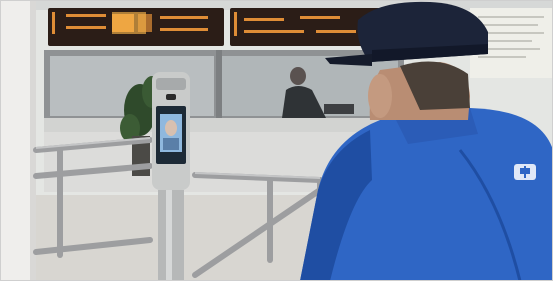 This screenshot has width=553, height=281. I want to click on counter-ledge, so click(224, 125).